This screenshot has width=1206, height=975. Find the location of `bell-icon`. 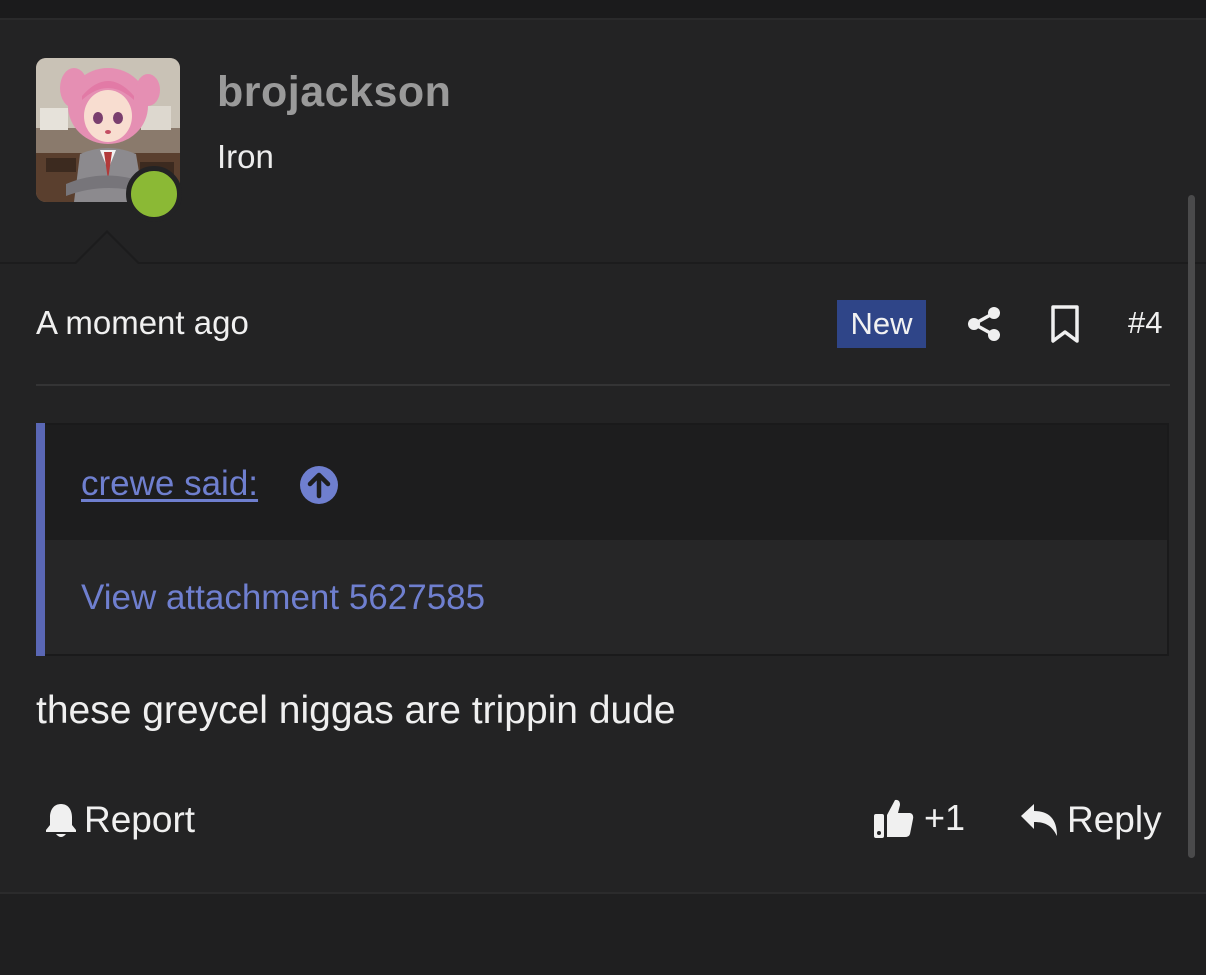

bell-icon is located at coordinates (61, 820).